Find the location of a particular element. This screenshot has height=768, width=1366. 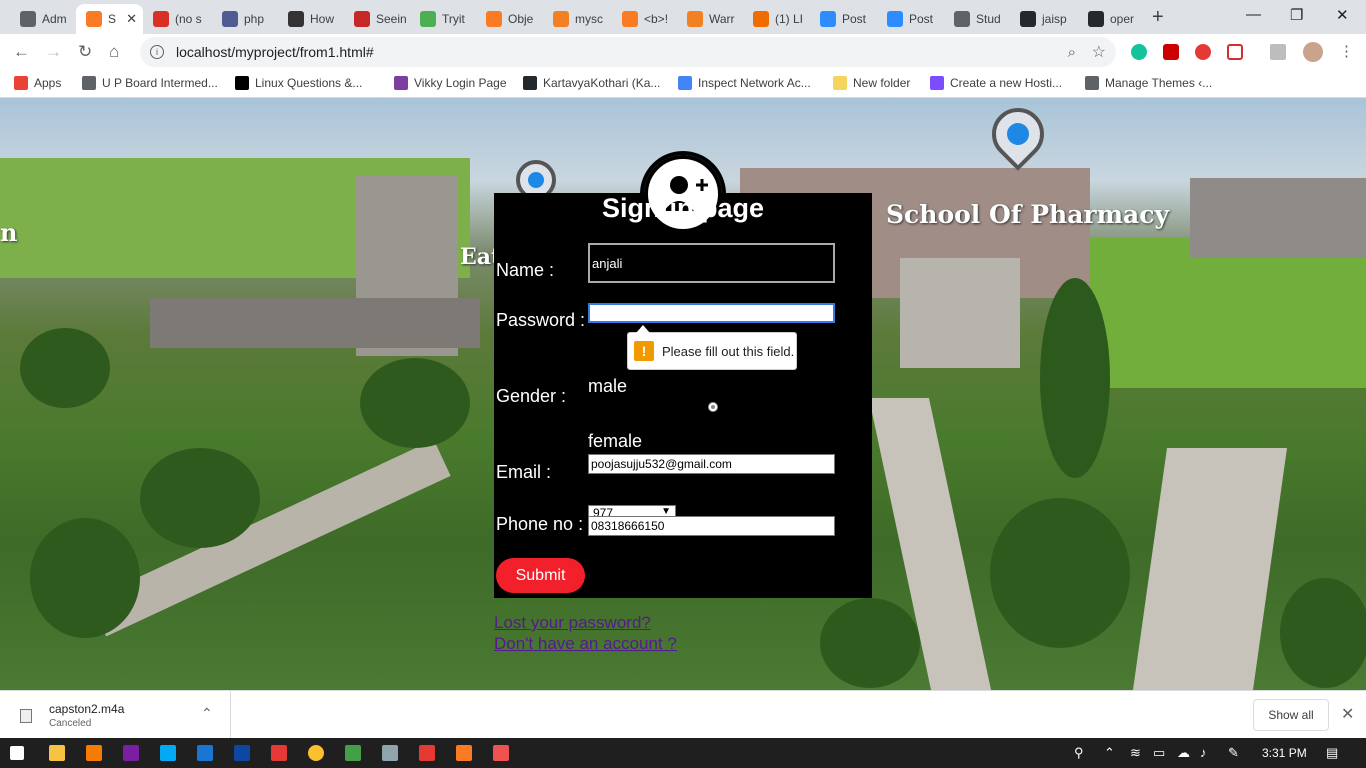

volume-icon: ♪ is located at coordinates (1203, 752).